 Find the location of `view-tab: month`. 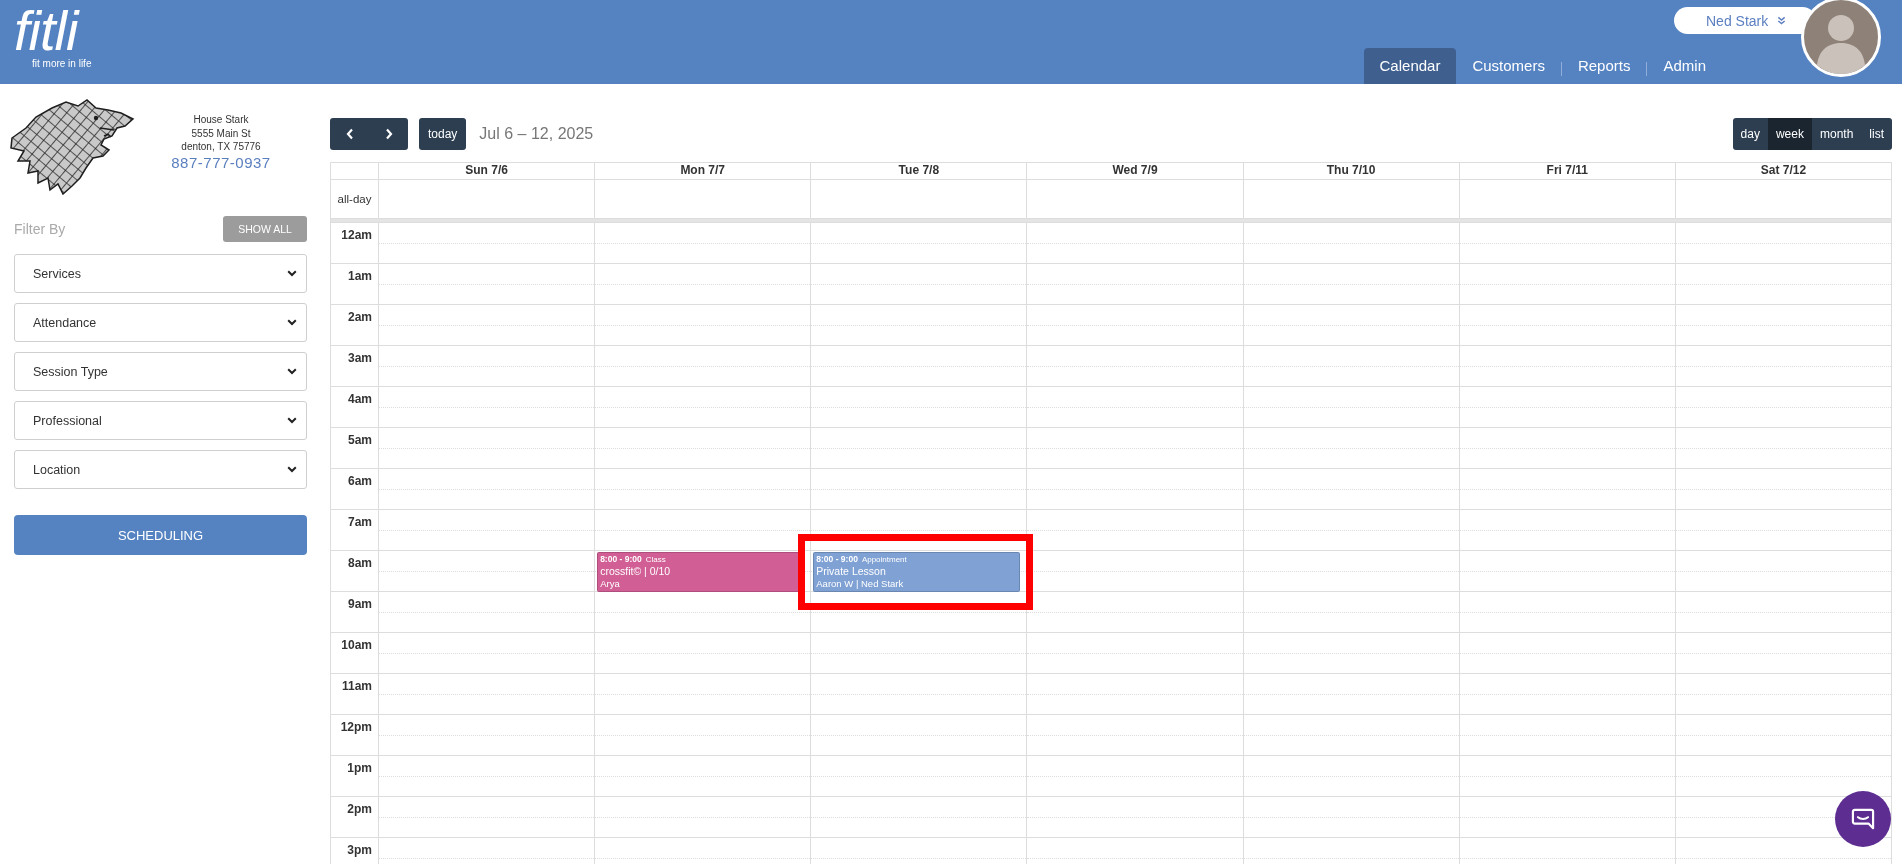

view-tab: month is located at coordinates (1836, 134).